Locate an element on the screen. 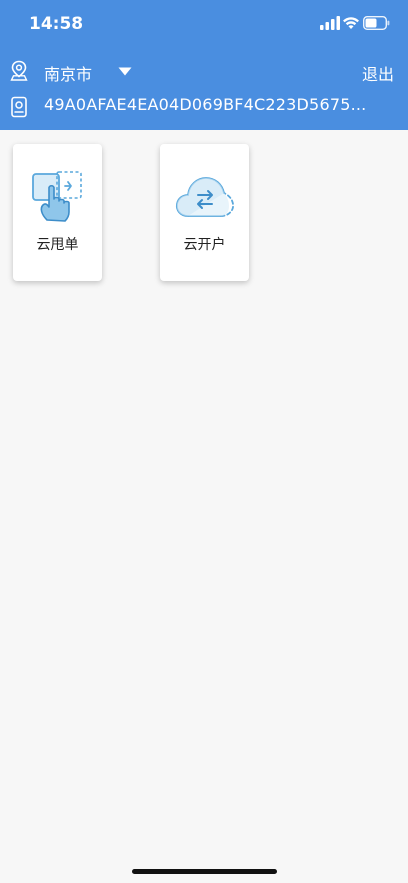 This screenshot has height=883, width=408. battery-icon is located at coordinates (376, 23).